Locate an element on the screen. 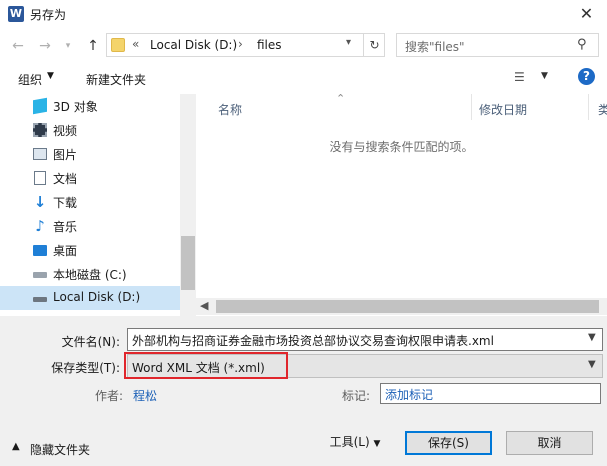 This screenshot has width=607, height=466. nav-item-desktop: 桌面 is located at coordinates (90, 250).